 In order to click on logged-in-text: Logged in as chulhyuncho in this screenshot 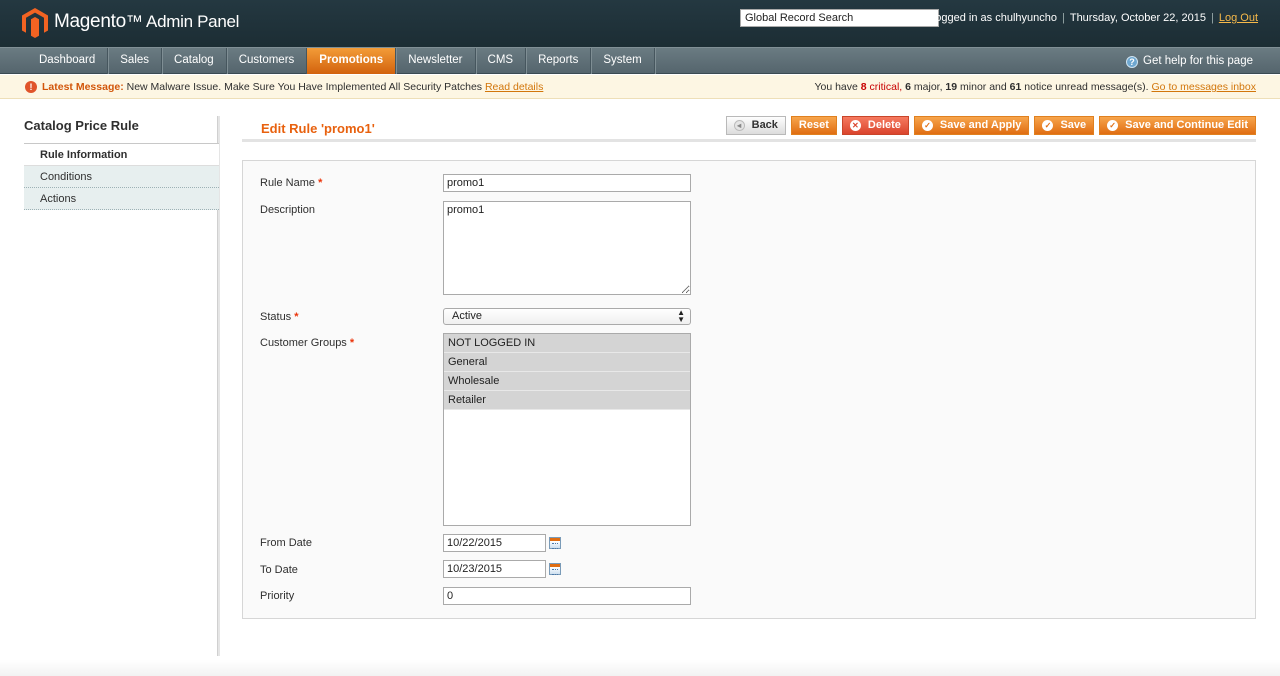, I will do `click(993, 18)`.